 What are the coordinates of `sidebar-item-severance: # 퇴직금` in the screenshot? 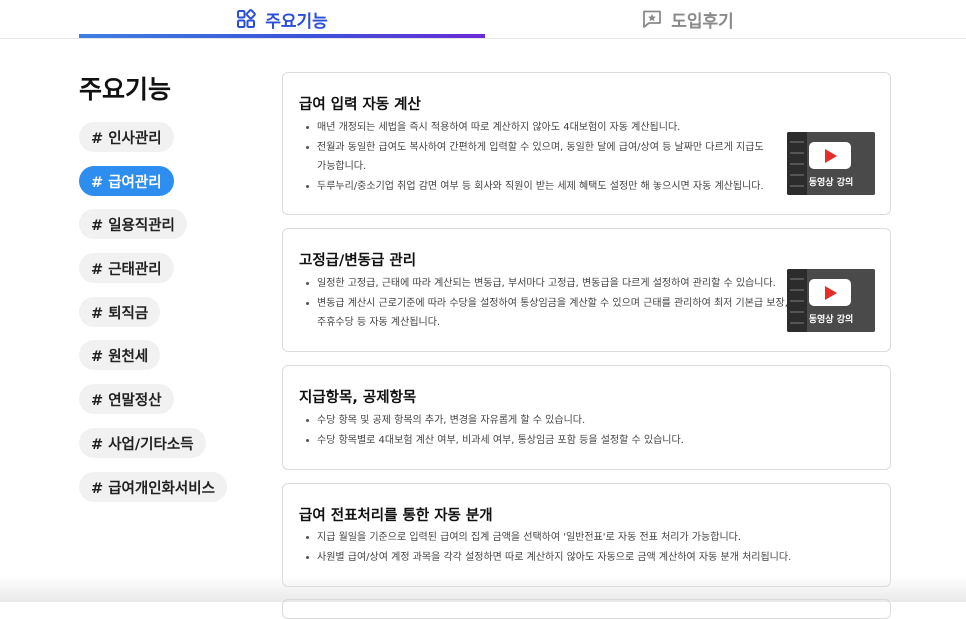 It's located at (120, 312).